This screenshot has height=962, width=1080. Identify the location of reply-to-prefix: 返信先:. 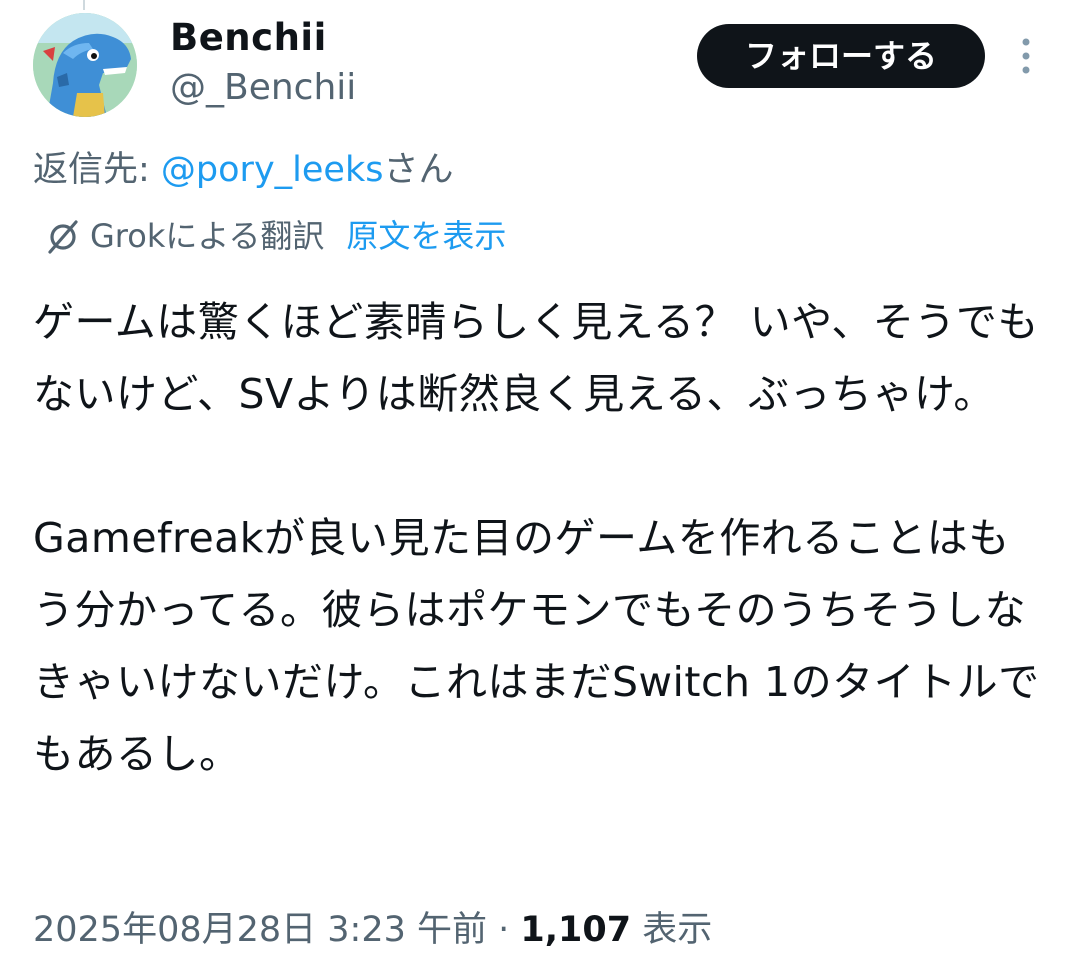
(97, 170).